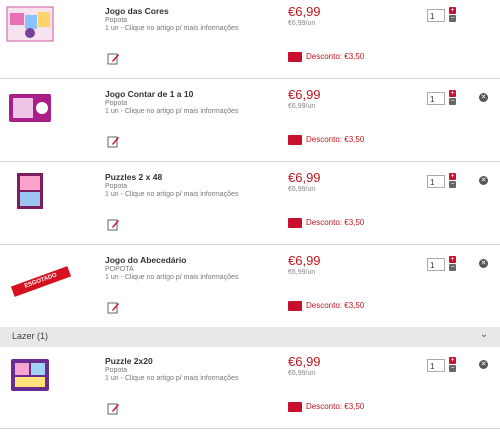 The height and width of the screenshot is (432, 500). What do you see at coordinates (133, 177) in the screenshot?
I see `product-title: Puzzles 2 x 48` at bounding box center [133, 177].